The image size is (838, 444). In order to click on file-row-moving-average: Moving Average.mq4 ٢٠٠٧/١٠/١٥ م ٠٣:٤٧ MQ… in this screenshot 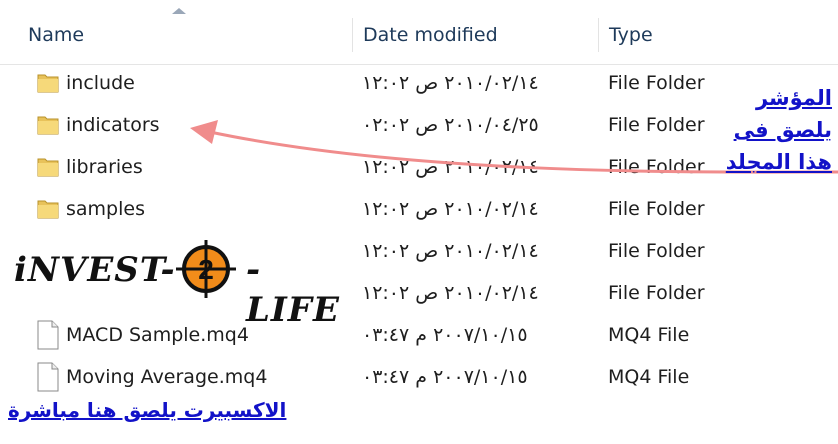, I will do `click(419, 377)`.